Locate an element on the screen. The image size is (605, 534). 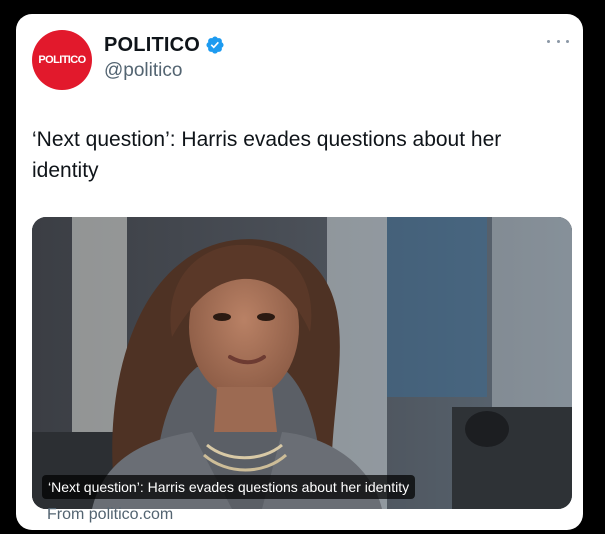
display-name: POLITICO is located at coordinates (152, 45).